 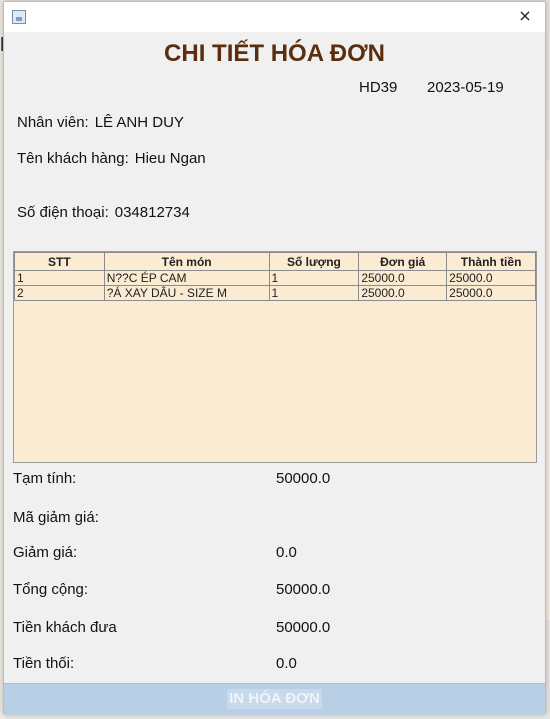 I want to click on employee-label: Nhân viên:, so click(x=53, y=122).